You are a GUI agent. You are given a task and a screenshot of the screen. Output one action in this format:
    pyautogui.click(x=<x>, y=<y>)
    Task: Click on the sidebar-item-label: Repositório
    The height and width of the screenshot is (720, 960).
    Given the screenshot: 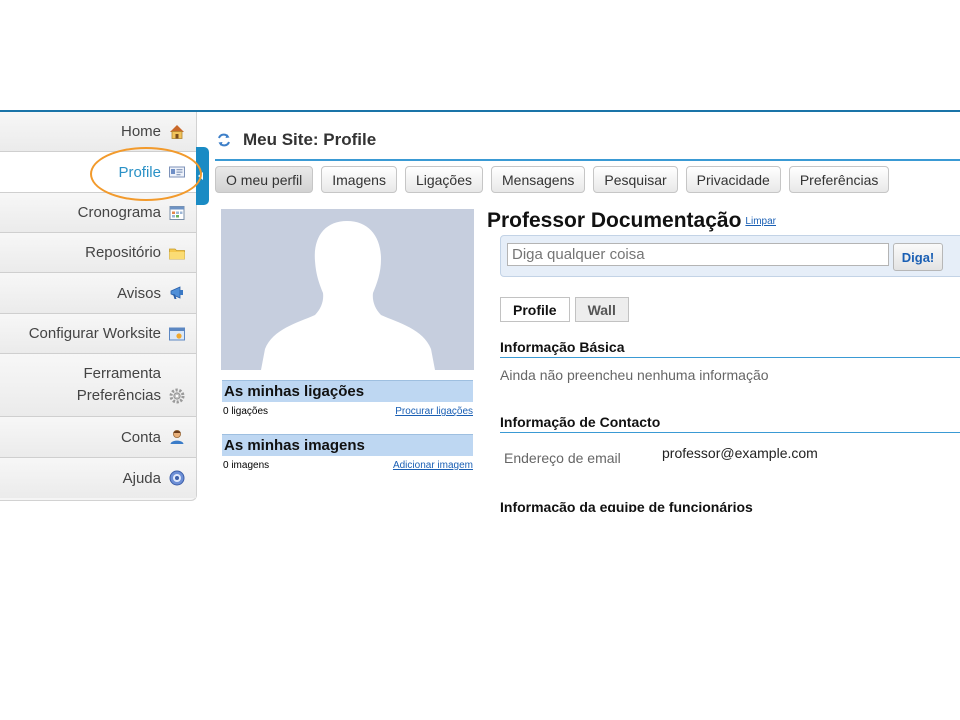 What is the action you would take?
    pyautogui.click(x=123, y=252)
    